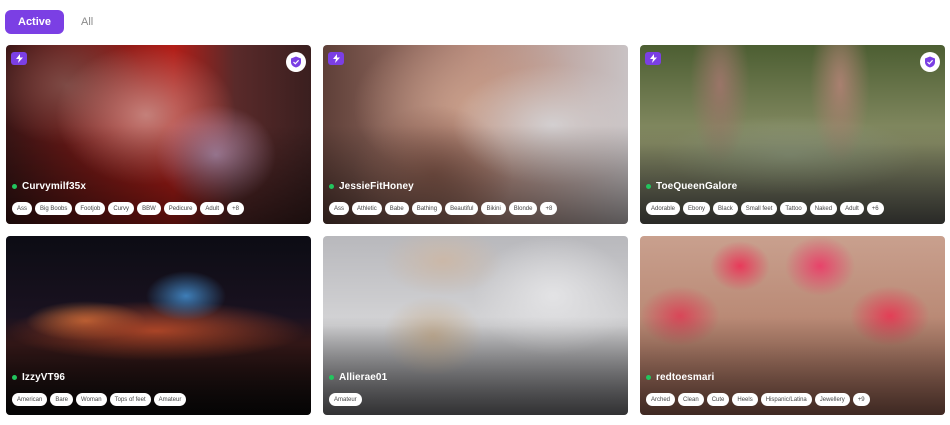 Image resolution: width=950 pixels, height=425 pixels. Describe the element at coordinates (691, 399) in the screenshot. I see `tag-chip: Clean` at that location.